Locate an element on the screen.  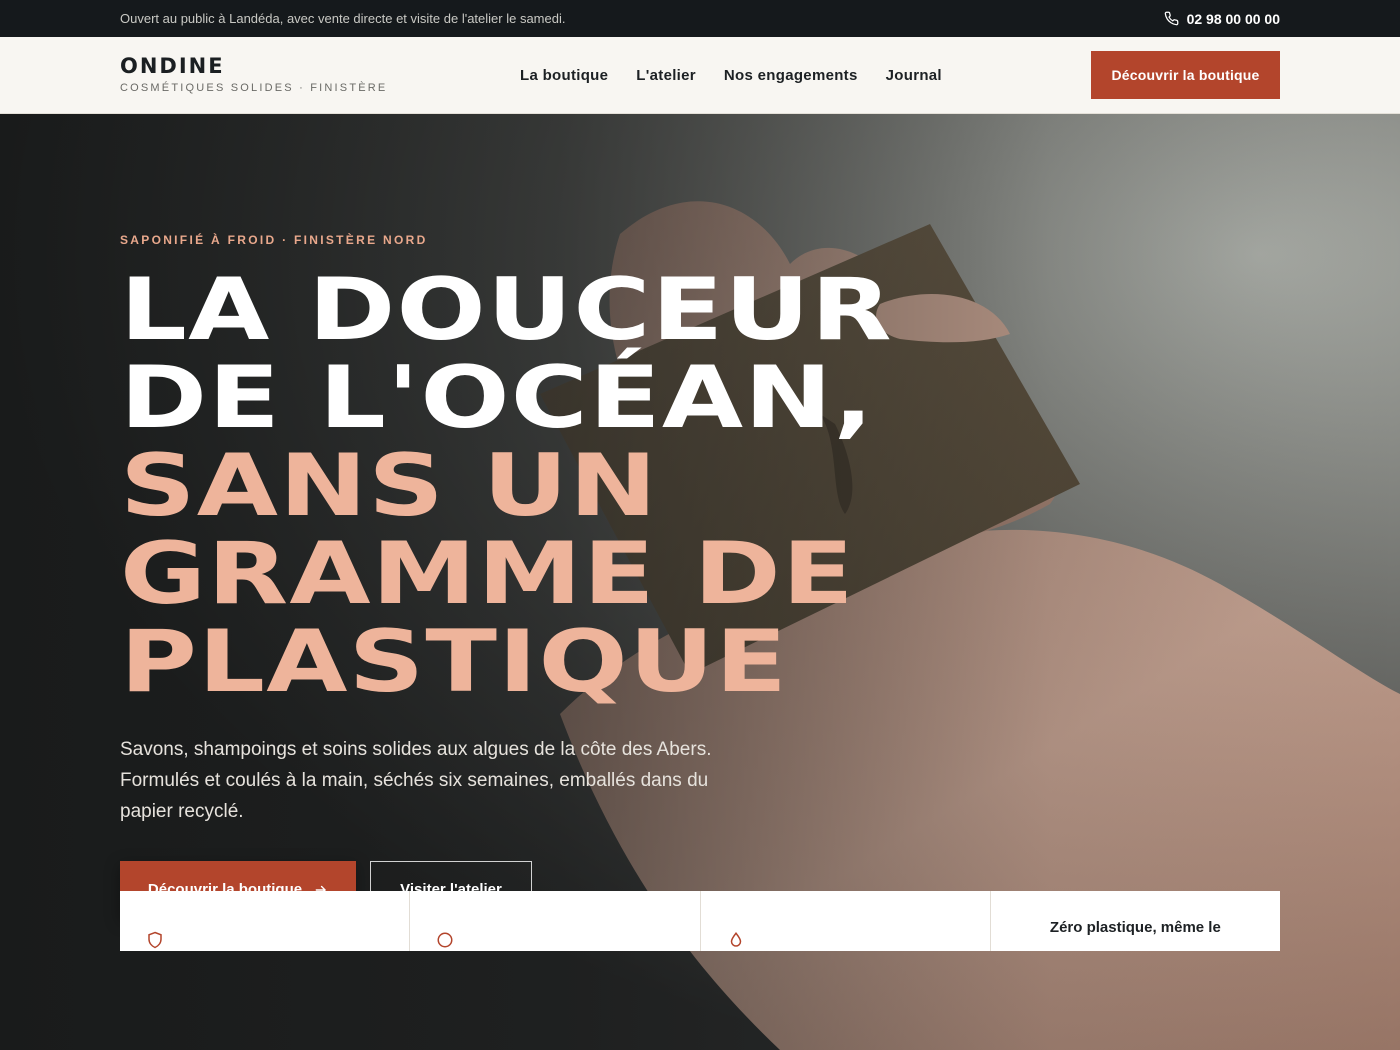
phone-number: 02 98 00 00 00 is located at coordinates (1233, 18).